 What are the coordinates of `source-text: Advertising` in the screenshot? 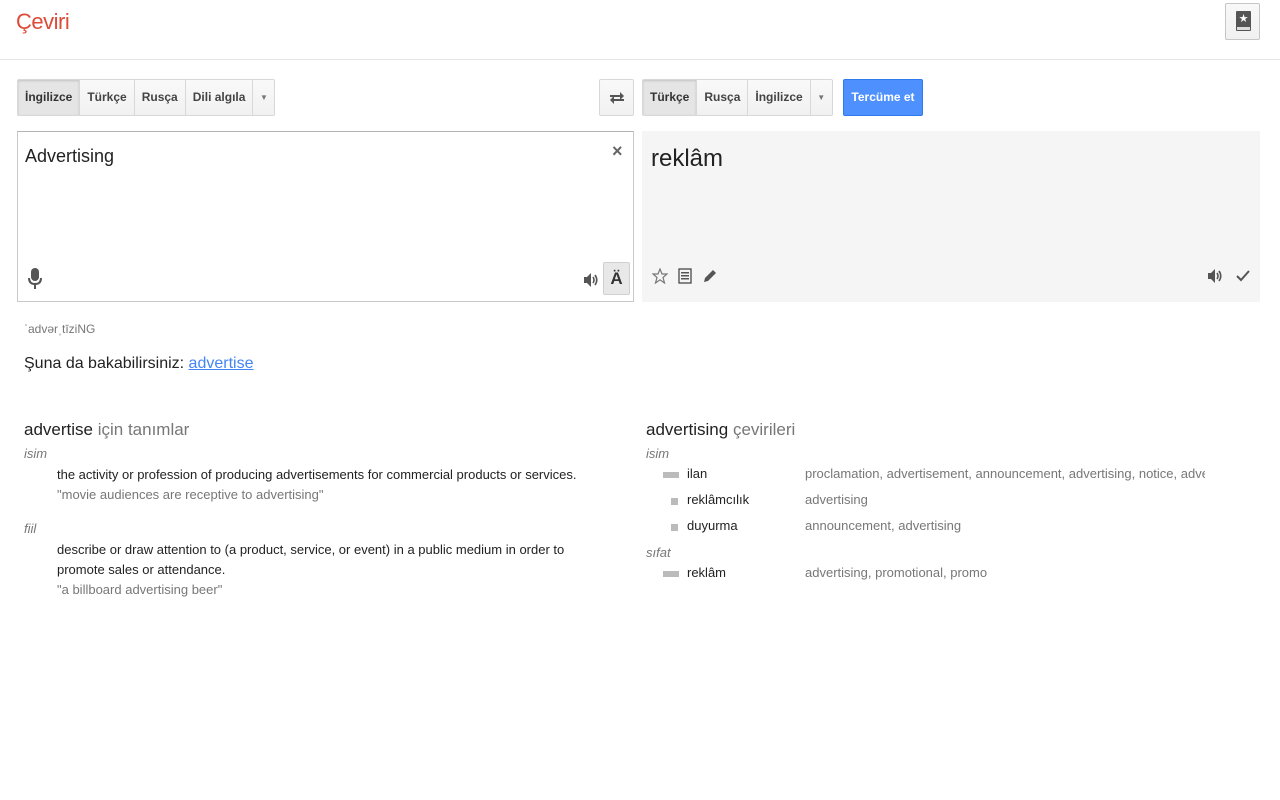 It's located at (69, 156).